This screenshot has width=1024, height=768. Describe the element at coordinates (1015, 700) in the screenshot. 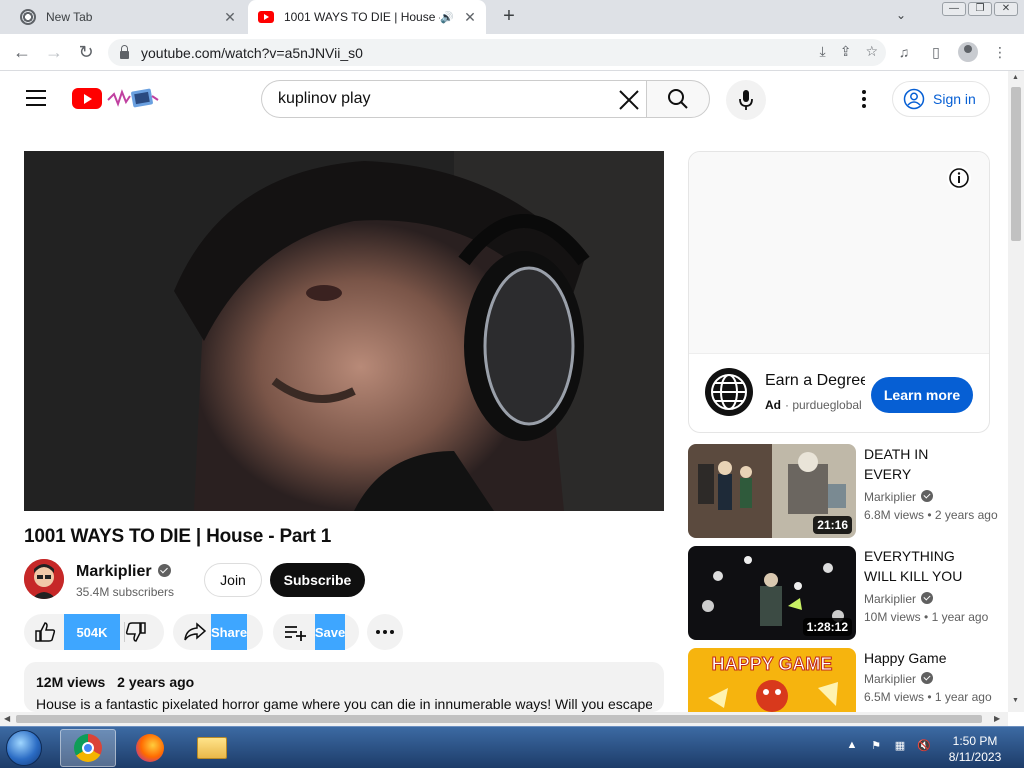

I see `scroll-down-icon: ▼` at that location.